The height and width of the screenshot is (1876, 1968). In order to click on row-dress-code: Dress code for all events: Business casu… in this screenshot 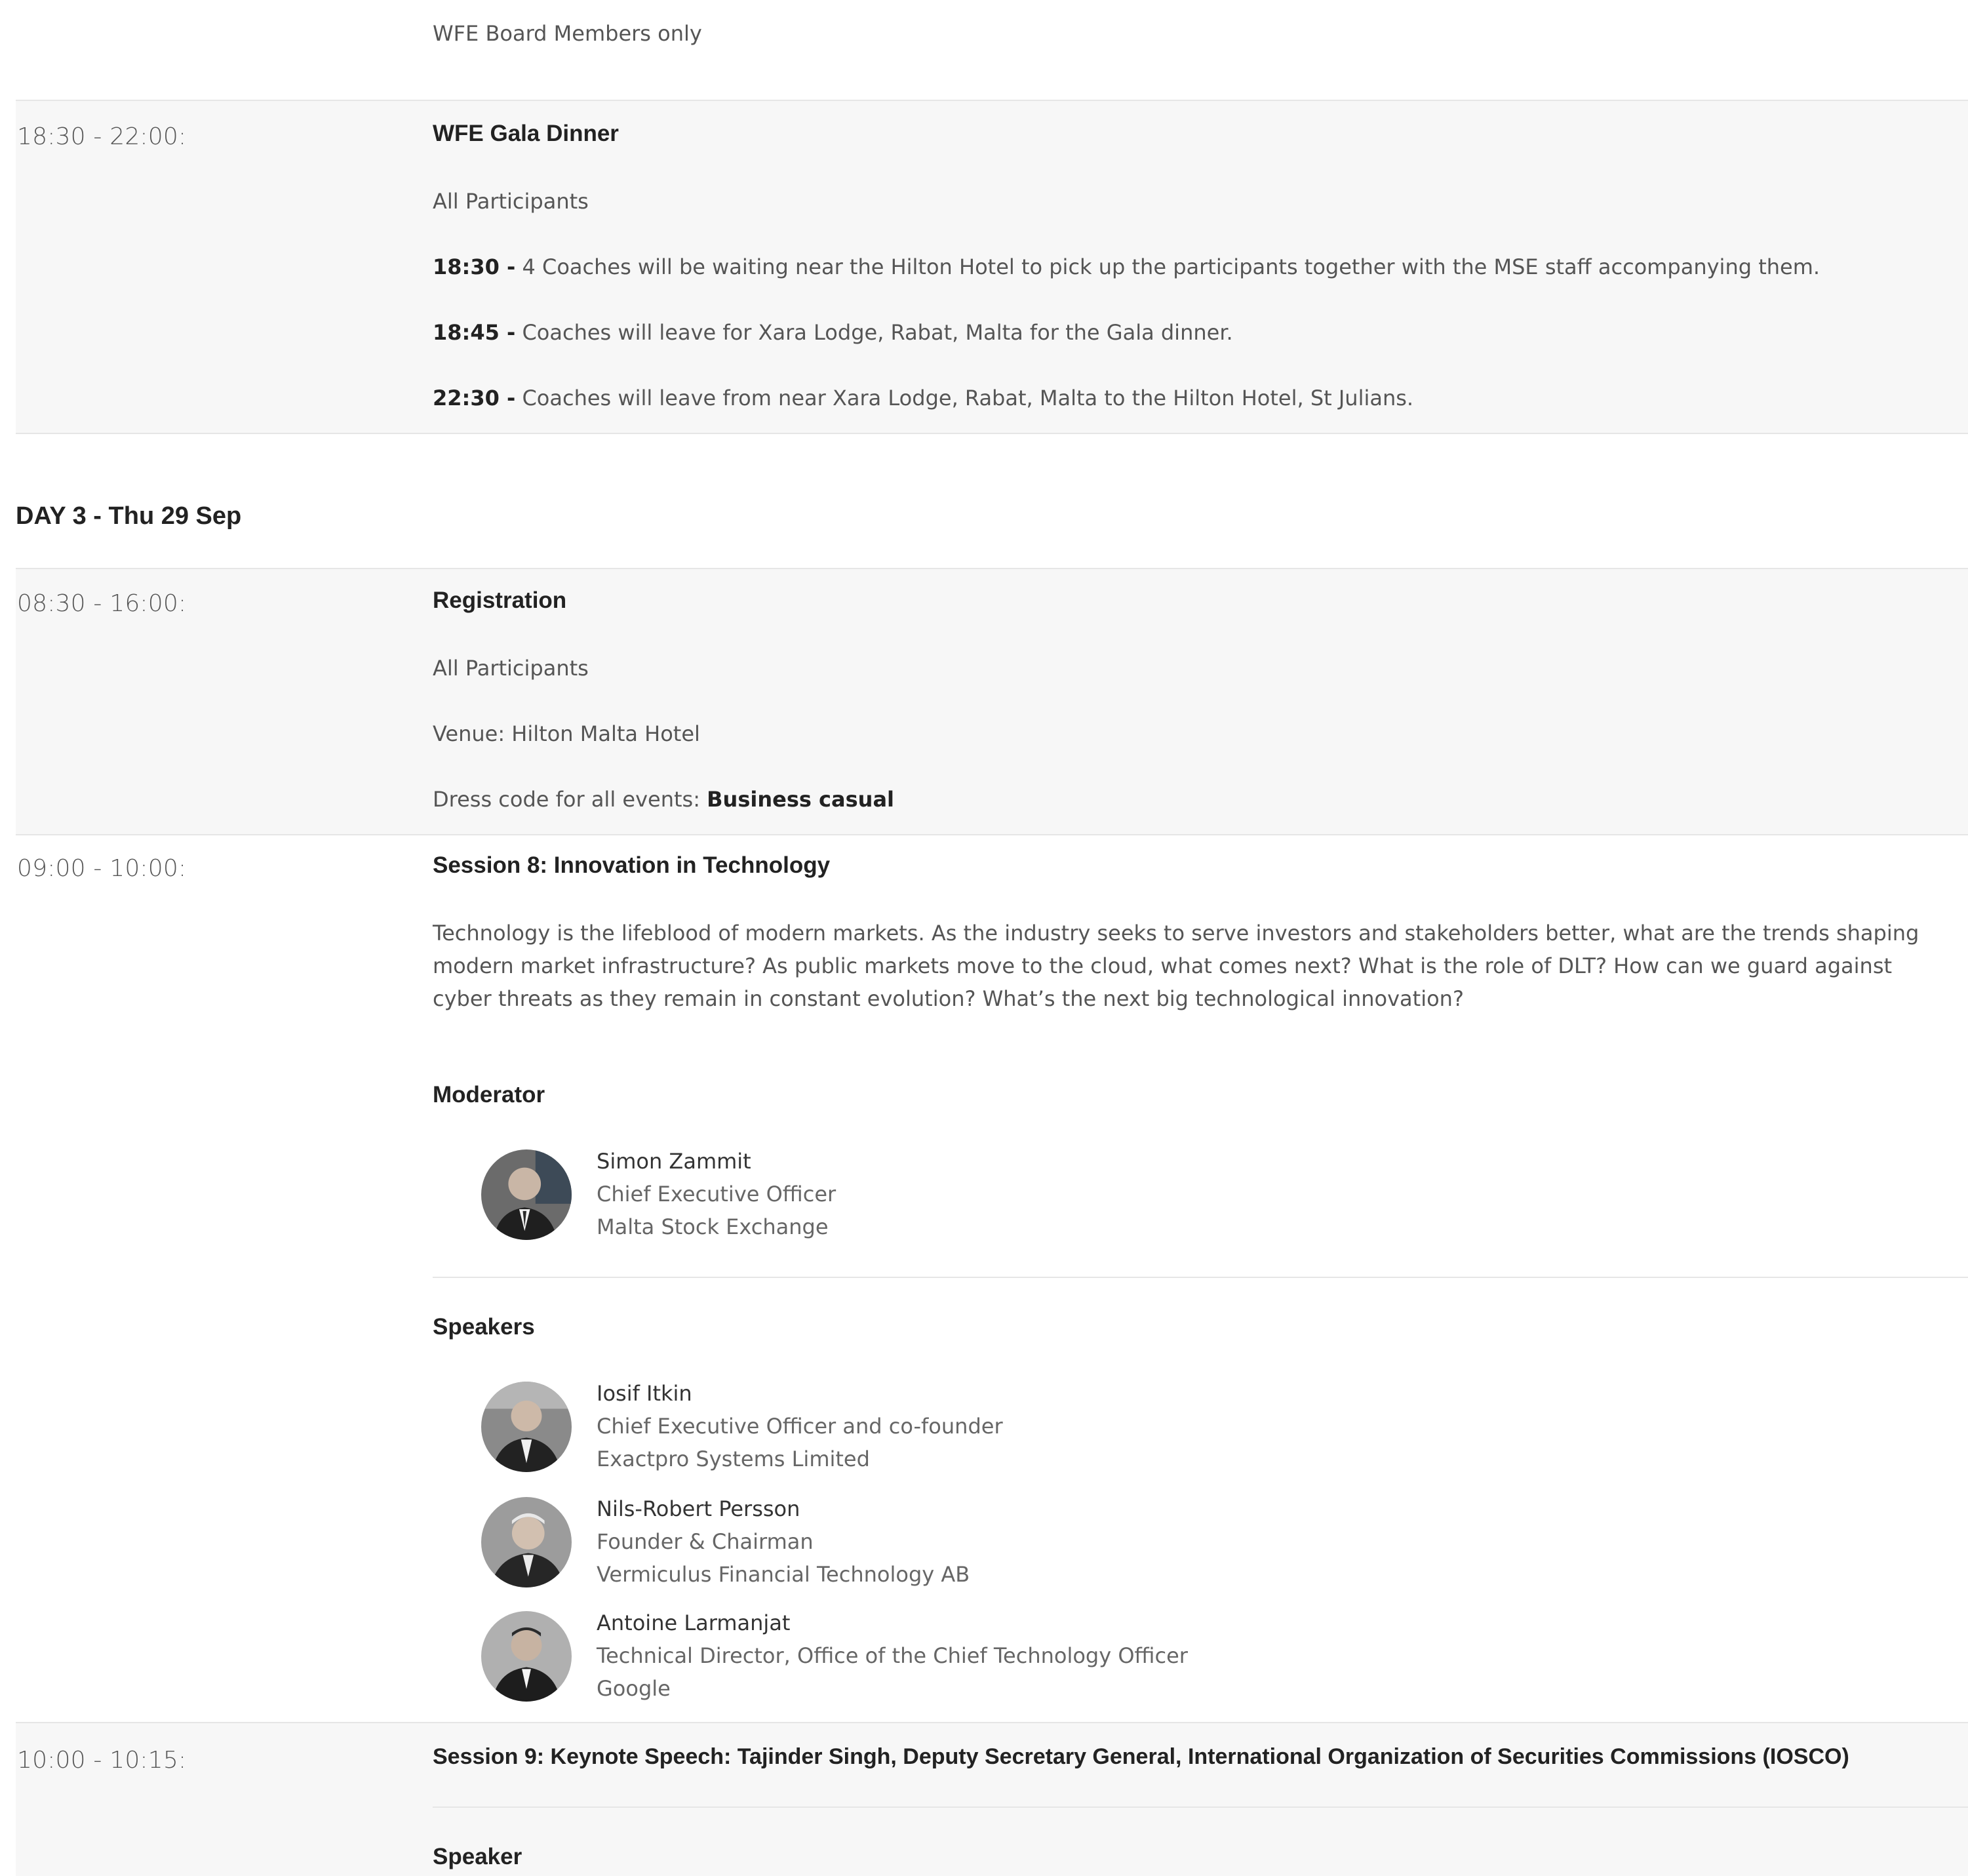, I will do `click(663, 799)`.